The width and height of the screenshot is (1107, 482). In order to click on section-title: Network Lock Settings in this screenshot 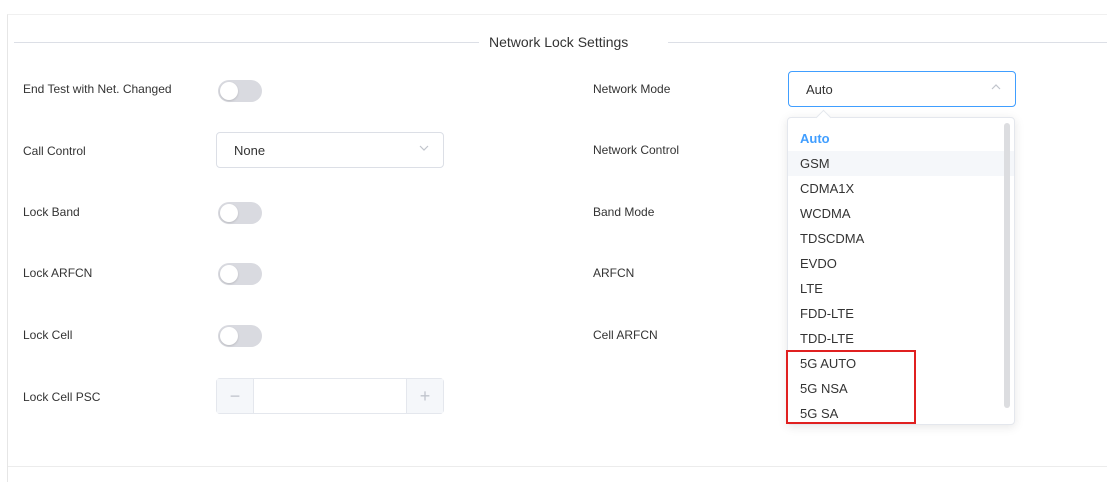, I will do `click(559, 42)`.